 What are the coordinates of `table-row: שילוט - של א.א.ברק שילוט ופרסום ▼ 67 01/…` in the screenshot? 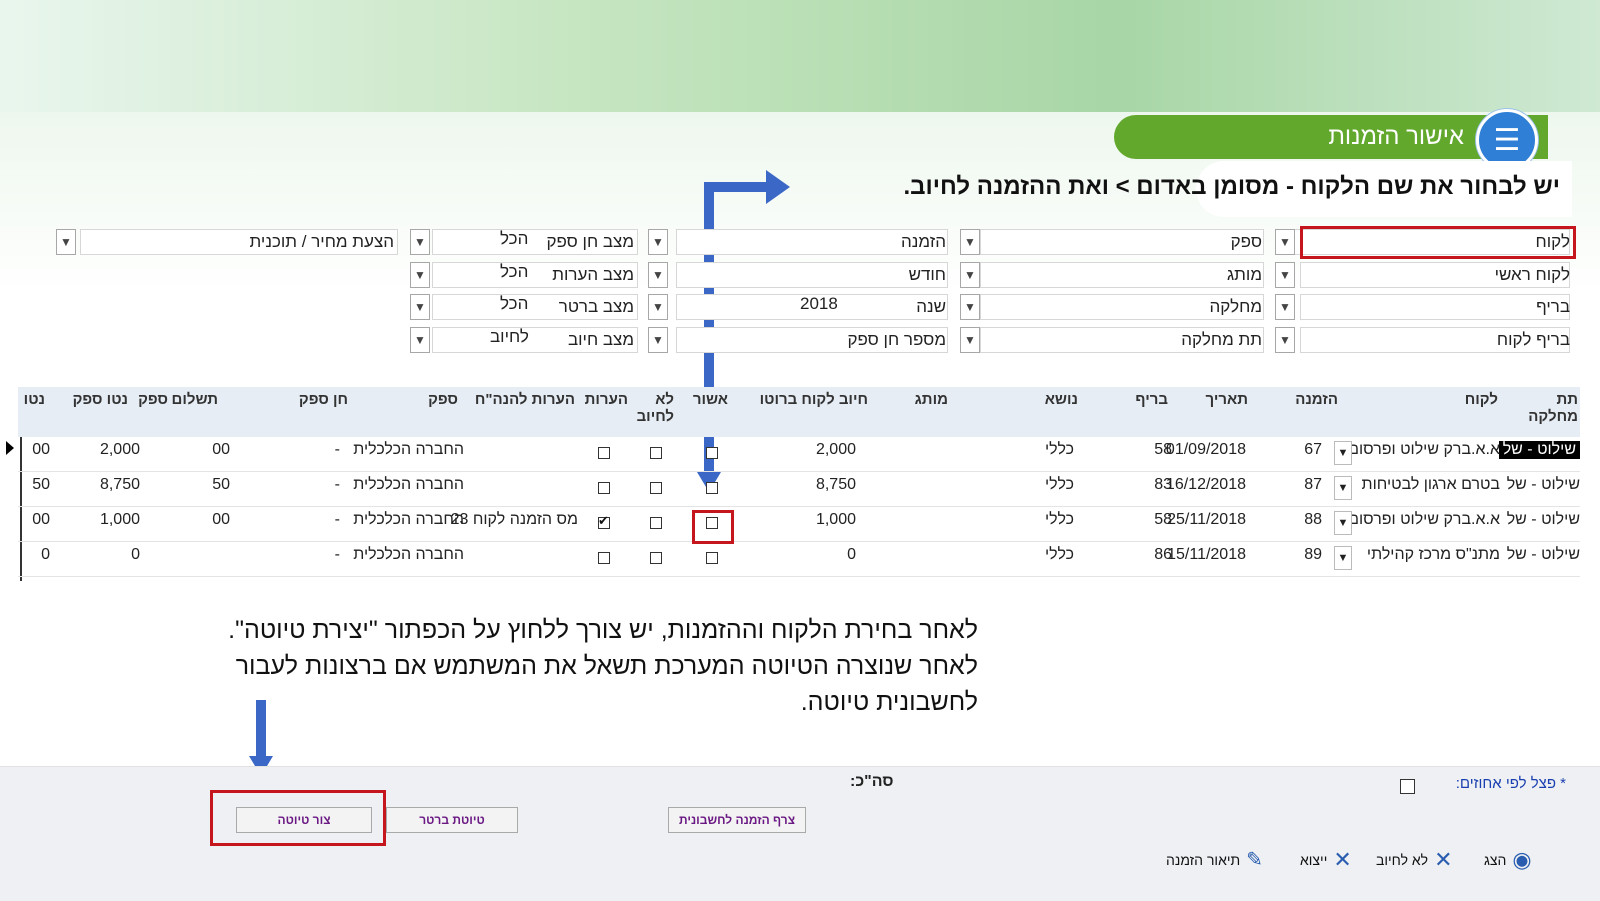 It's located at (799, 454).